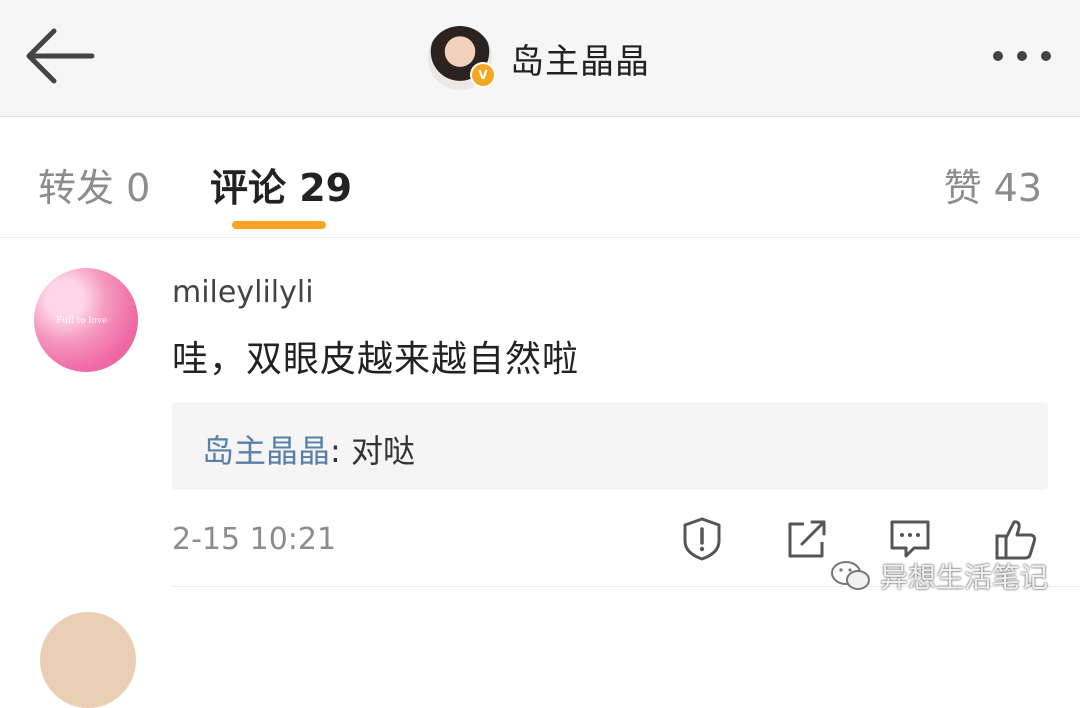  I want to click on commenter-avatar: Full to love, so click(86, 320).